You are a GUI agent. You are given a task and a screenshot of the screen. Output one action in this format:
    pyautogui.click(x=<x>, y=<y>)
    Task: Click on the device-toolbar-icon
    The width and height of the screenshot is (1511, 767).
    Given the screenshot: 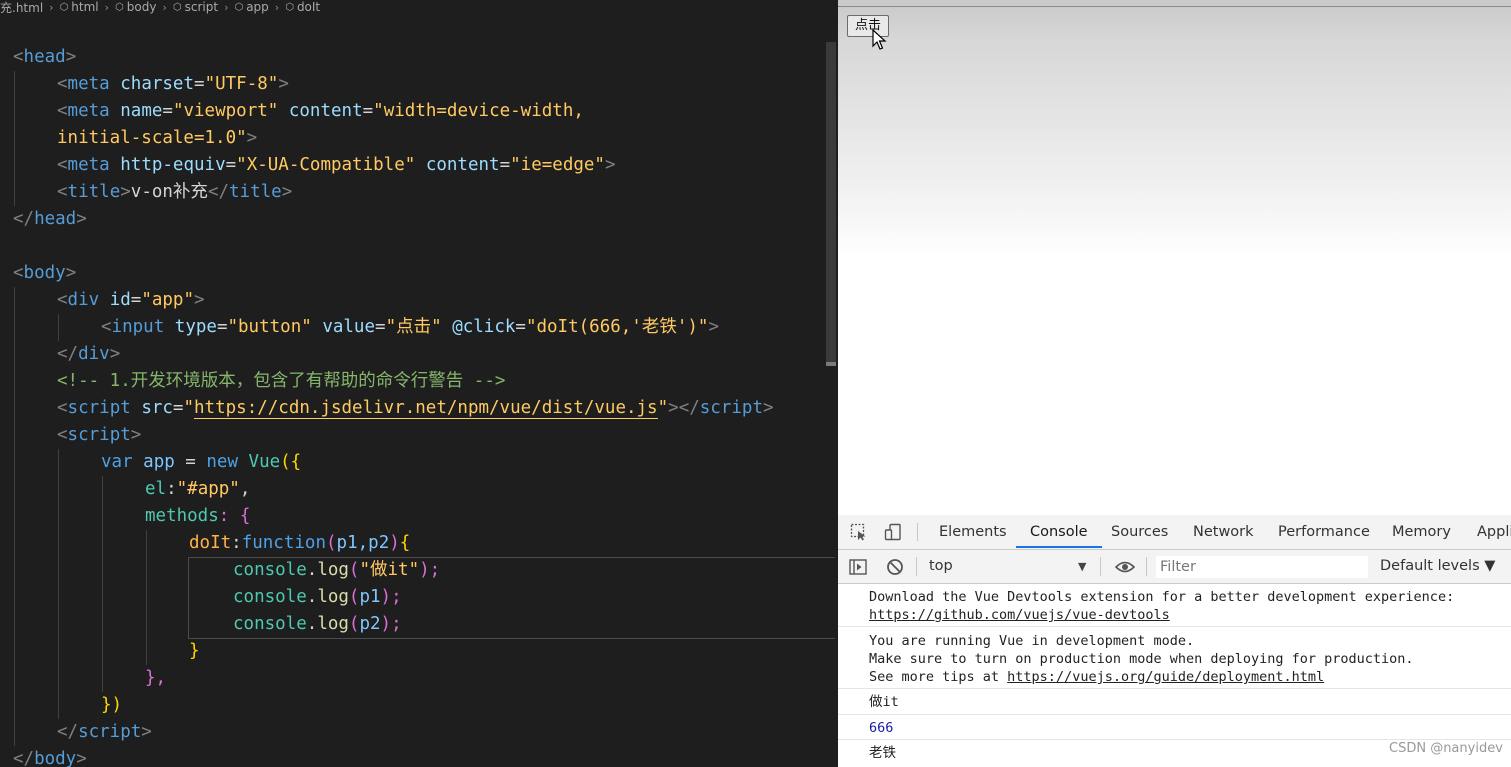 What is the action you would take?
    pyautogui.click(x=893, y=532)
    